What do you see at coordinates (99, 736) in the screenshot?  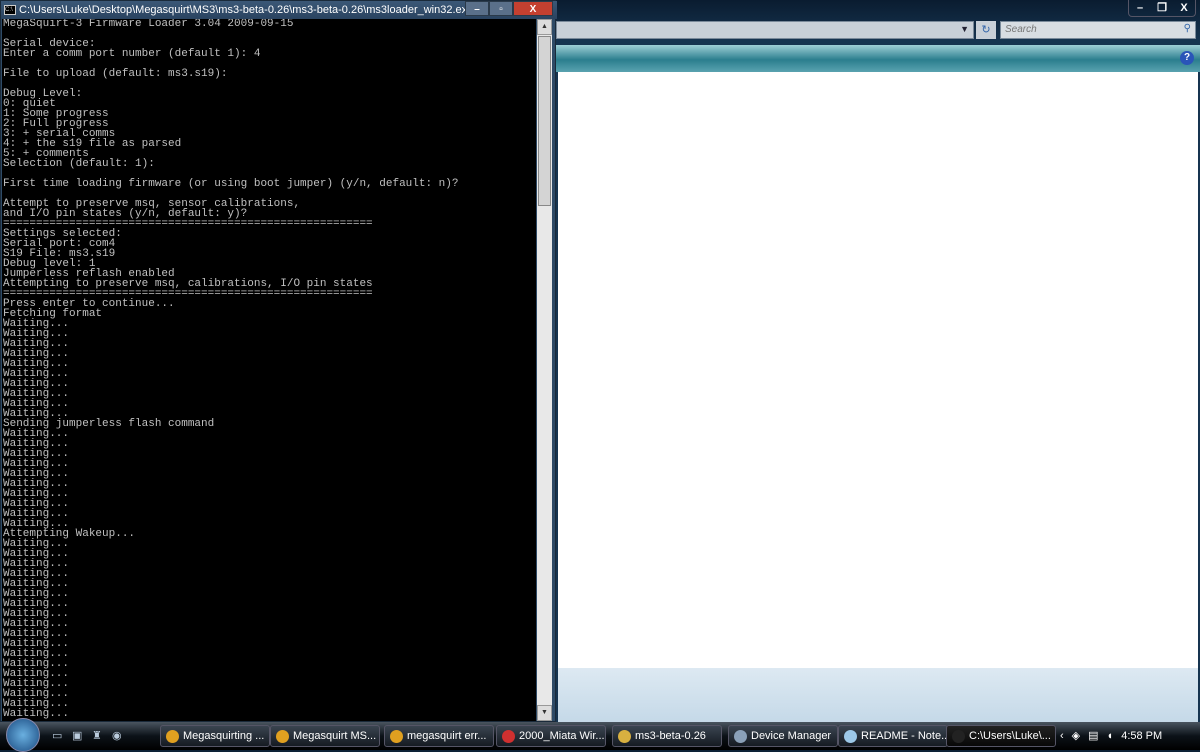 I see `app-icon: ♜` at bounding box center [99, 736].